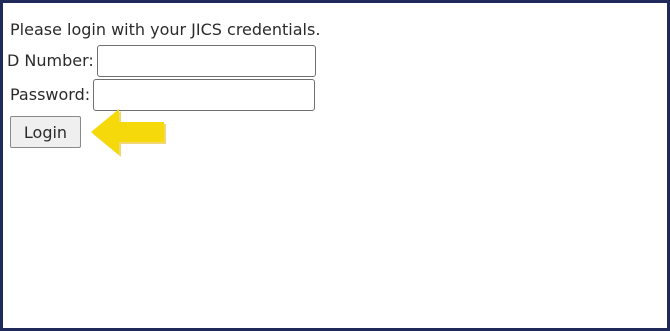 This screenshot has height=331, width=670. Describe the element at coordinates (165, 29) in the screenshot. I see `login-instructions: Please login with your JICS credentials.` at that location.